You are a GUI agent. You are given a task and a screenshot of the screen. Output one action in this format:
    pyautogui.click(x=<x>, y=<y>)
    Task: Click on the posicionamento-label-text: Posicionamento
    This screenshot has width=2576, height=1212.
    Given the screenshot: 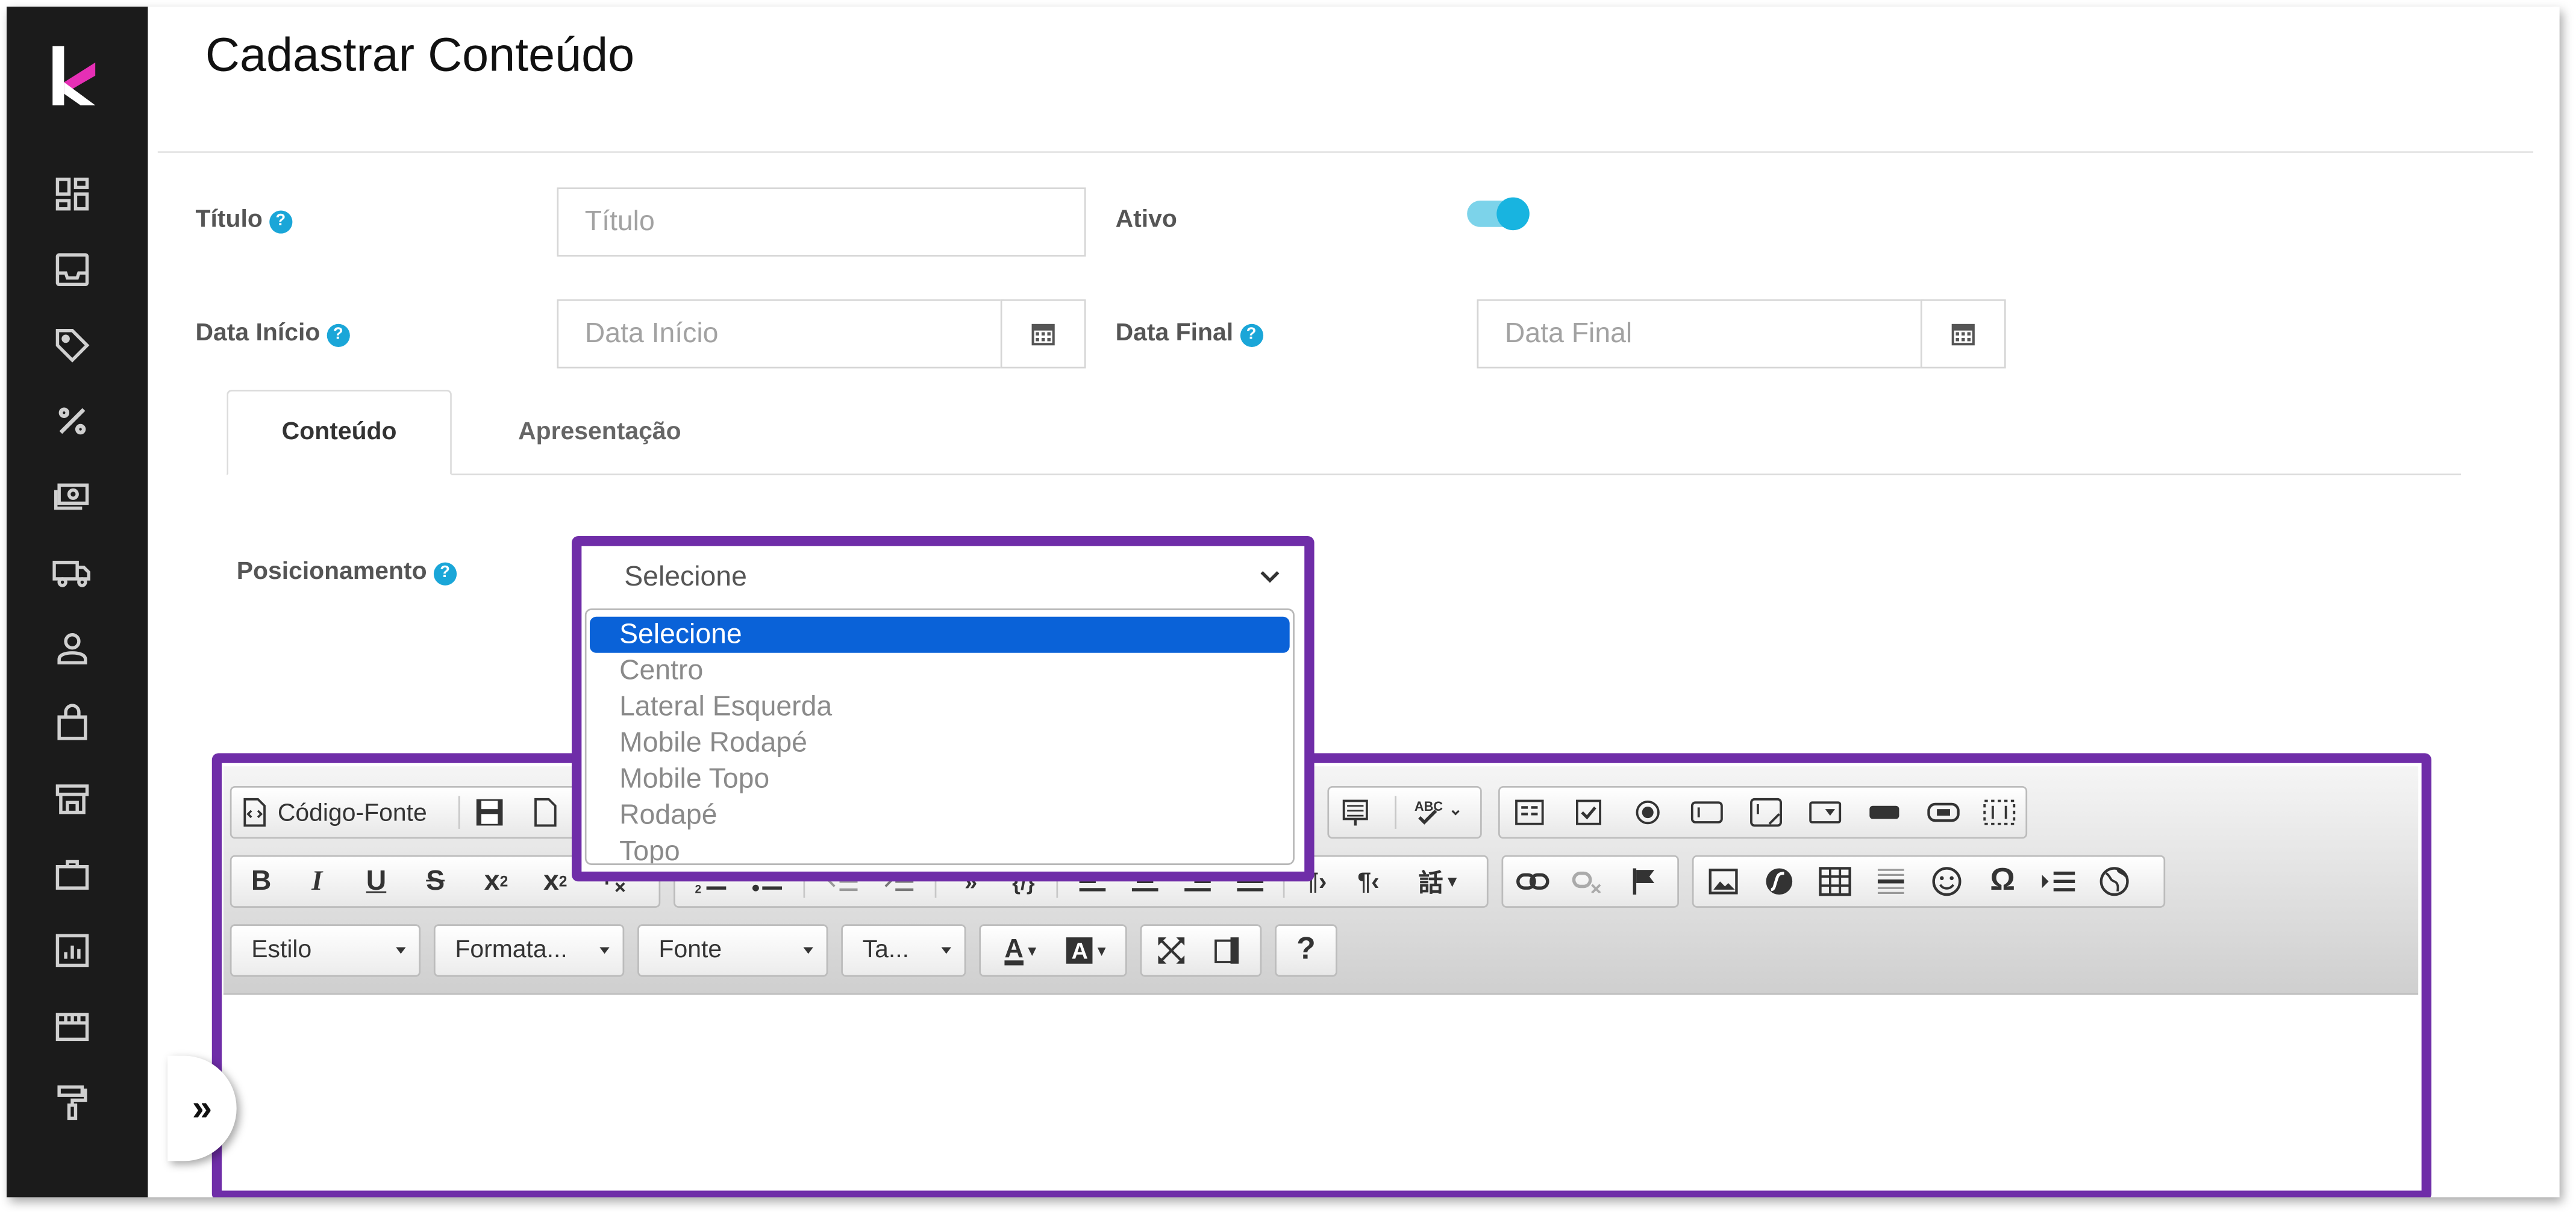 What is the action you would take?
    pyautogui.click(x=332, y=572)
    